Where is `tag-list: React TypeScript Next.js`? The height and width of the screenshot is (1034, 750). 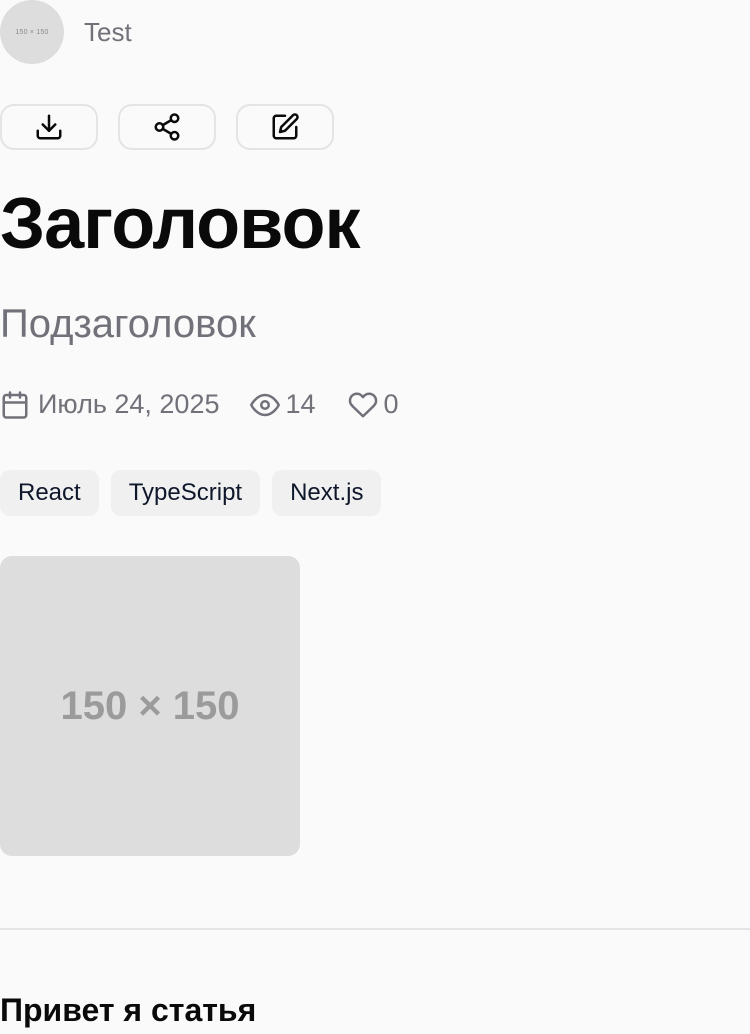 tag-list: React TypeScript Next.js is located at coordinates (191, 493).